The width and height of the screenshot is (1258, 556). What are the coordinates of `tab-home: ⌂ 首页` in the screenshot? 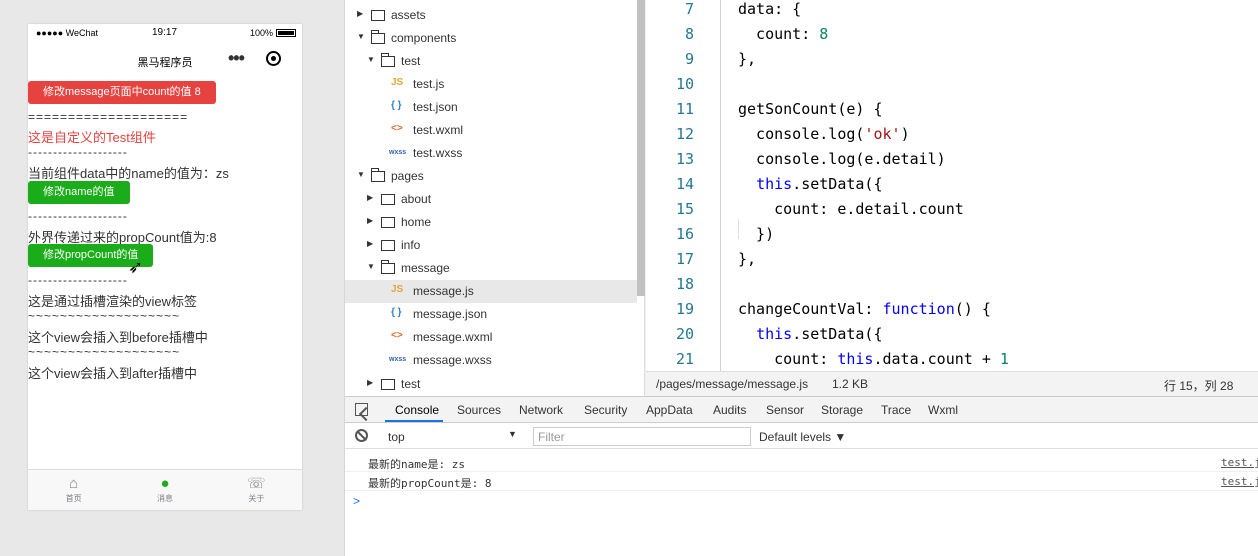 It's located at (73, 490).